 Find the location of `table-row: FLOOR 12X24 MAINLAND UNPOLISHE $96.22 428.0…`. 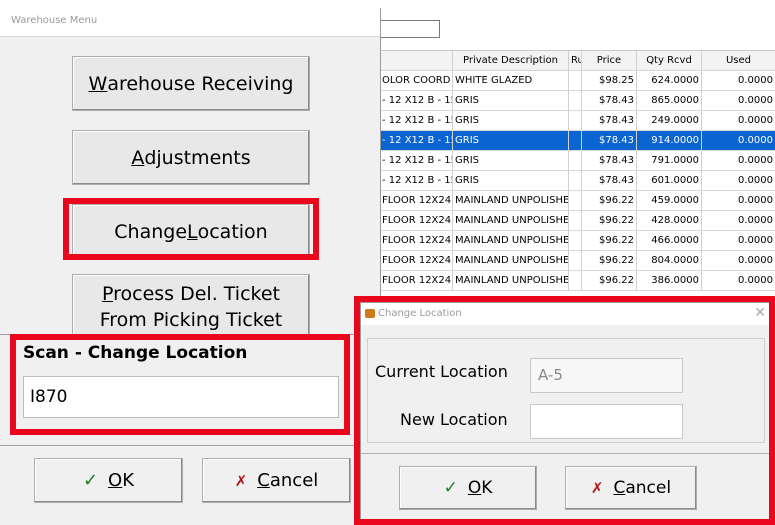

table-row: FLOOR 12X24 MAINLAND UNPOLISHE $96.22 428.0… is located at coordinates (577, 221).